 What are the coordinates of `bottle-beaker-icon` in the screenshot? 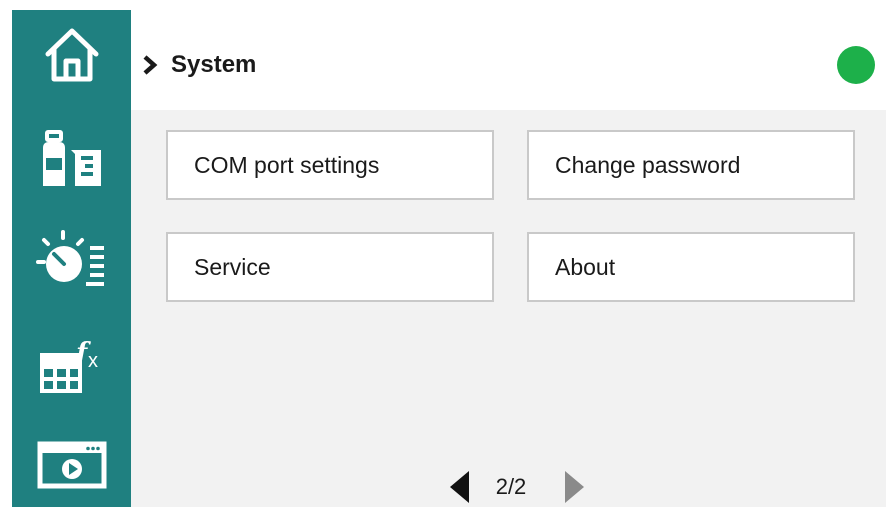 It's located at (71, 158).